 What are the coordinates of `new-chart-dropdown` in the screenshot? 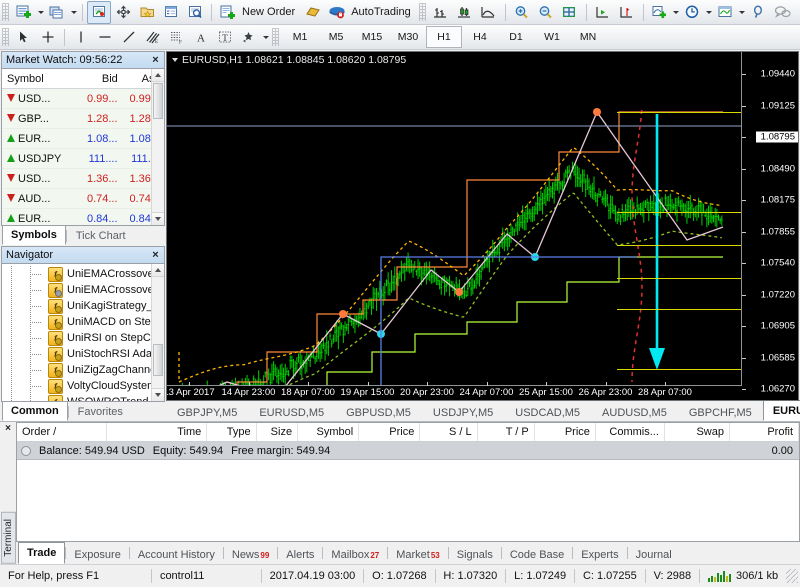 It's located at (40, 12).